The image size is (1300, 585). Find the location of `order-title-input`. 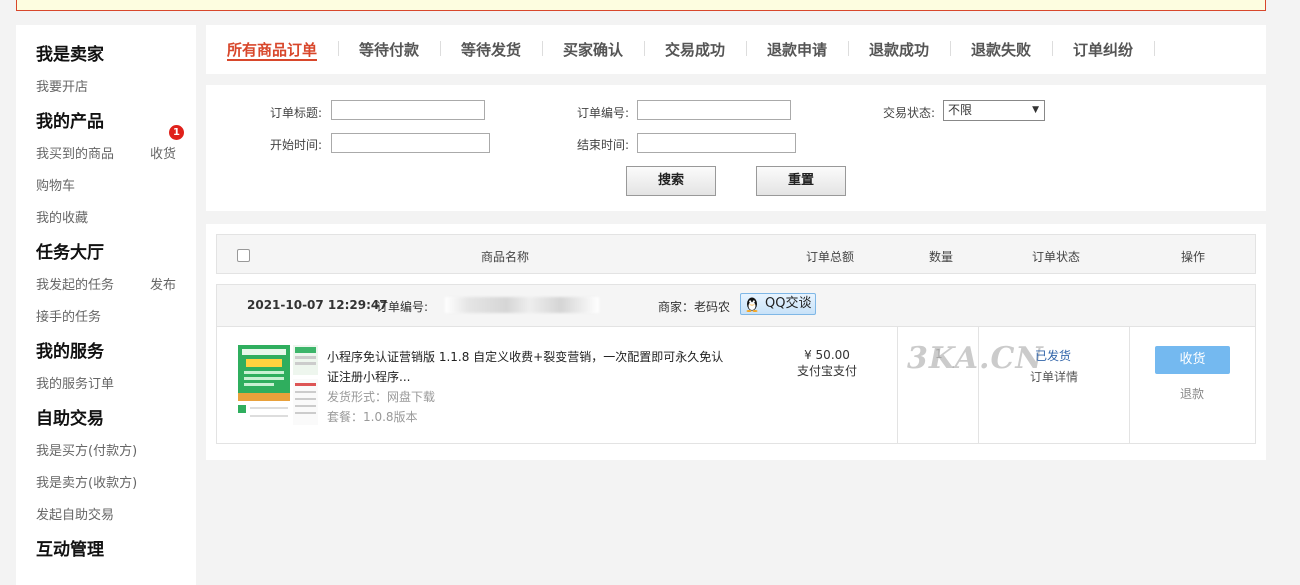

order-title-input is located at coordinates (408, 110).